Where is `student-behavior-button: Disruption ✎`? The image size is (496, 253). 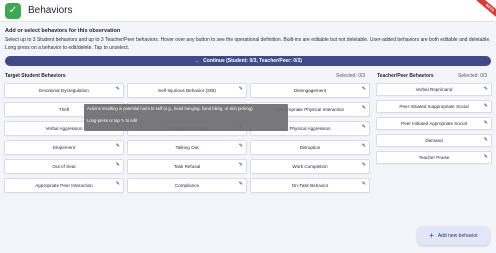
student-behavior-button: Disruption ✎ is located at coordinates (310, 147).